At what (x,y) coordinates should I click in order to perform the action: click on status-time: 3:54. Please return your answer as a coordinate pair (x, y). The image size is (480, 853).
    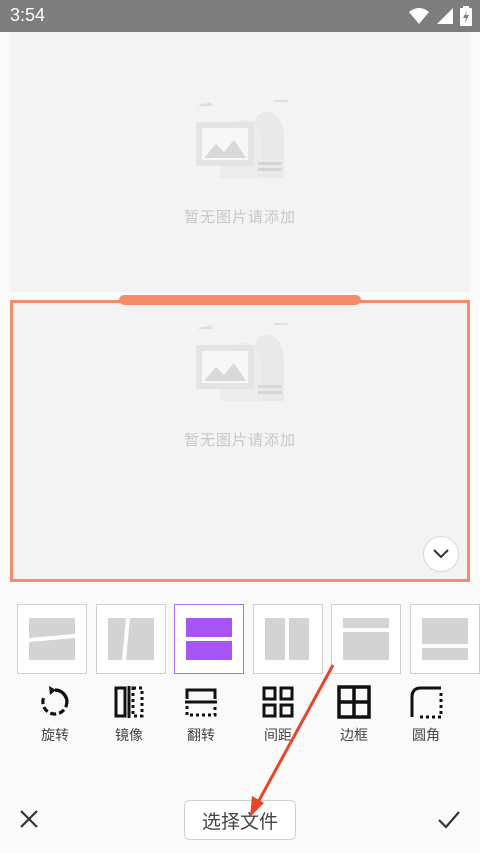
    Looking at the image, I should click on (28, 15).